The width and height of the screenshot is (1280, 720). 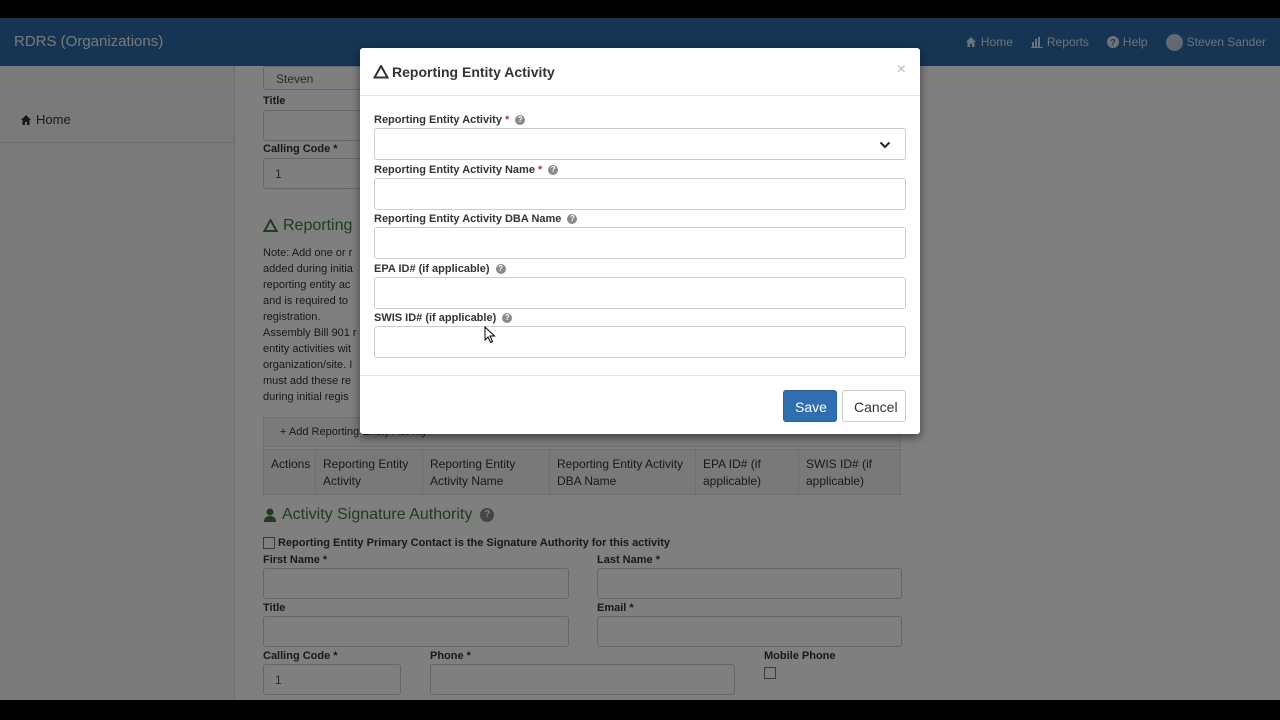 What do you see at coordinates (901, 70) in the screenshot?
I see `close-icon: ×` at bounding box center [901, 70].